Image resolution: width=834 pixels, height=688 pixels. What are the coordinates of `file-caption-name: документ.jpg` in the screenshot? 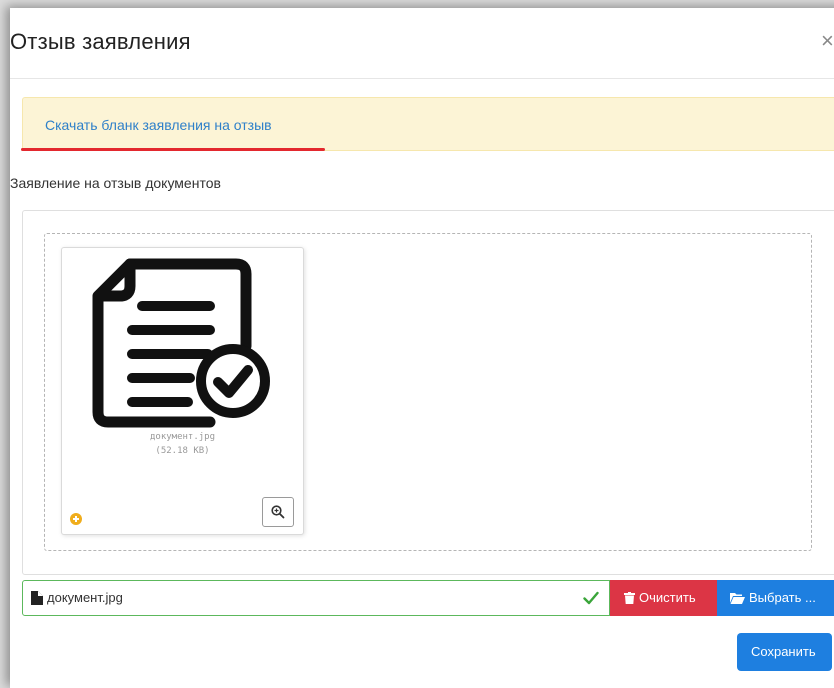 It's located at (85, 597).